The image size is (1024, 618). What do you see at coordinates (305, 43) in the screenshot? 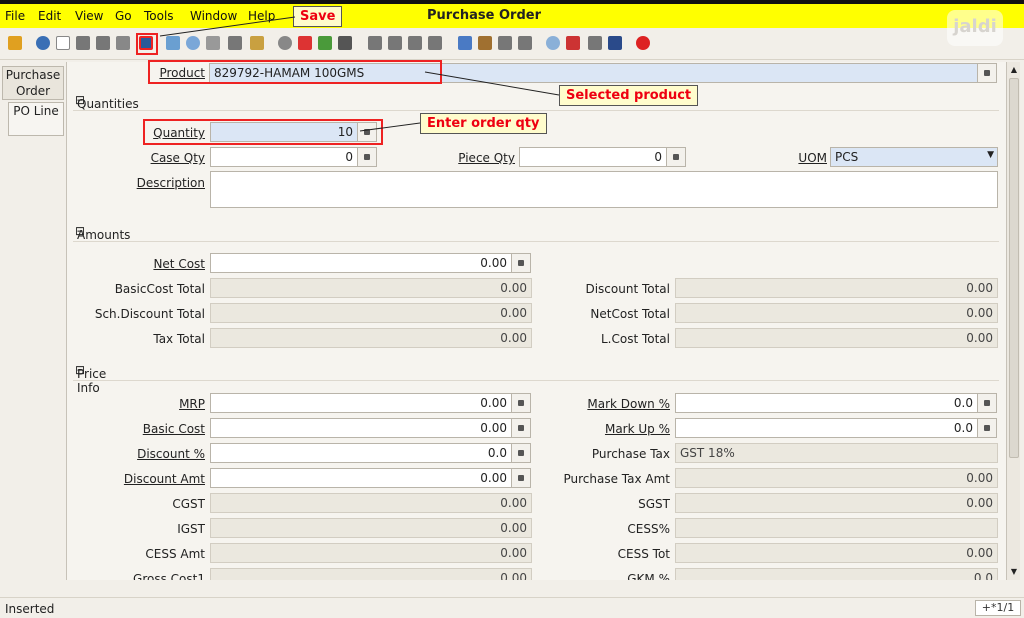
I see `home-icon` at bounding box center [305, 43].